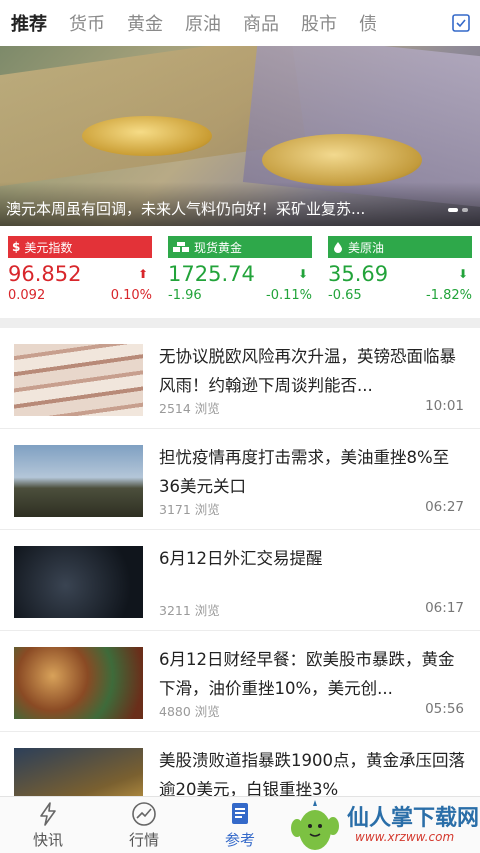 The image size is (480, 853). I want to click on quote-percent: -1.82%, so click(449, 295).